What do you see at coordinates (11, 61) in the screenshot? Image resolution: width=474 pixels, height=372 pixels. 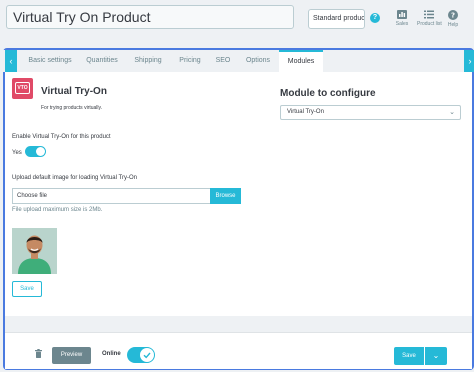 I see `tabs-scroll-left-icon: ‹` at bounding box center [11, 61].